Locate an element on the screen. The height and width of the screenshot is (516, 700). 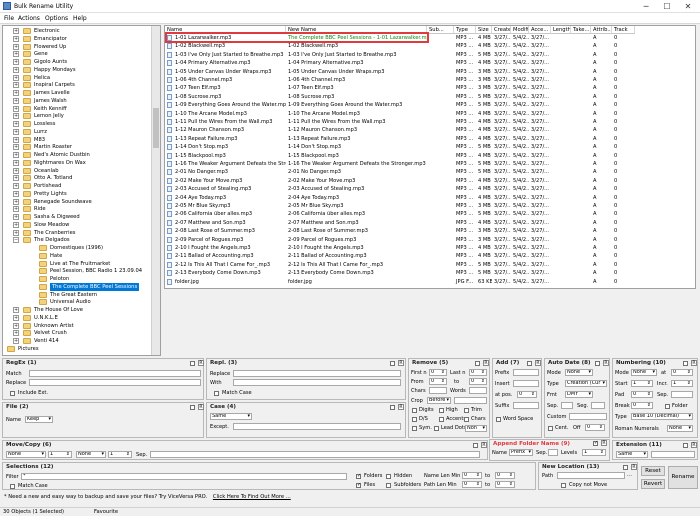
regex-replace-input is located at coordinates (115, 382).